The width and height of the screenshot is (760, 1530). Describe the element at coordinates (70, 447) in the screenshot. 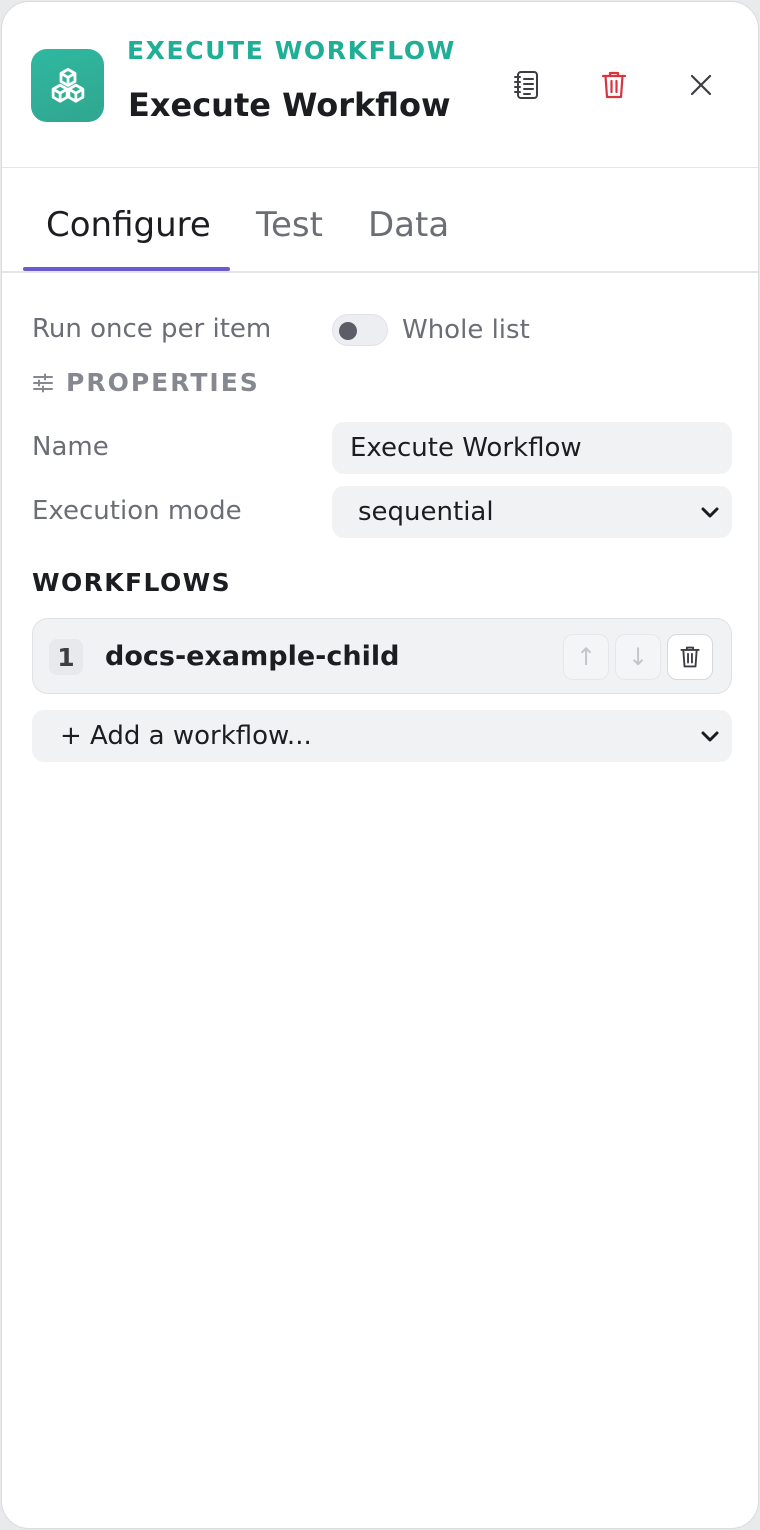

I see `name-label: Name` at that location.